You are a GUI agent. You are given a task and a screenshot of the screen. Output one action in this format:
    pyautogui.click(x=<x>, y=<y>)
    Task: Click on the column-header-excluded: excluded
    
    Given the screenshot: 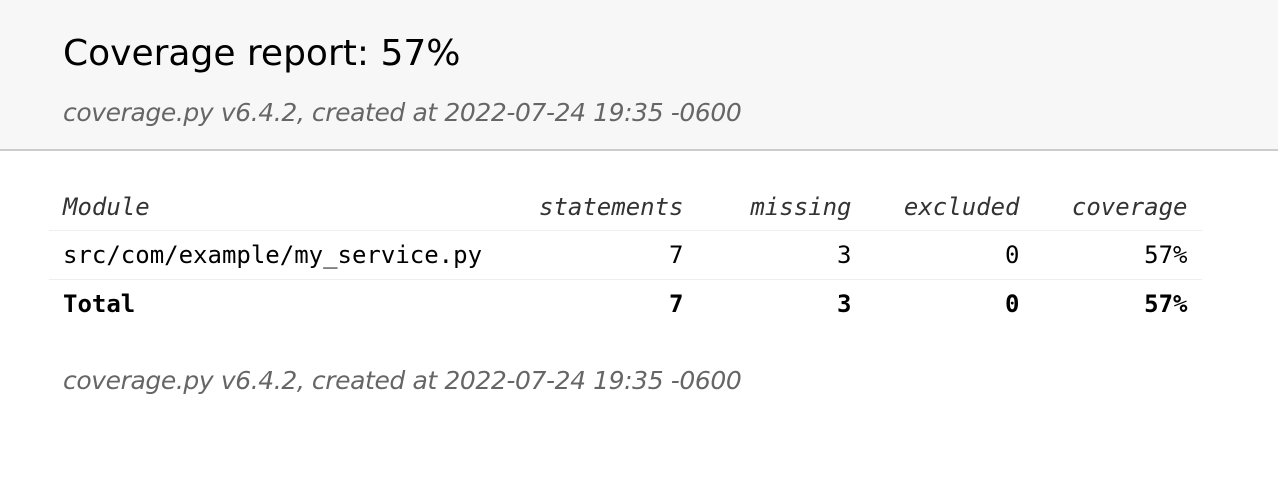 What is the action you would take?
    pyautogui.click(x=949, y=207)
    